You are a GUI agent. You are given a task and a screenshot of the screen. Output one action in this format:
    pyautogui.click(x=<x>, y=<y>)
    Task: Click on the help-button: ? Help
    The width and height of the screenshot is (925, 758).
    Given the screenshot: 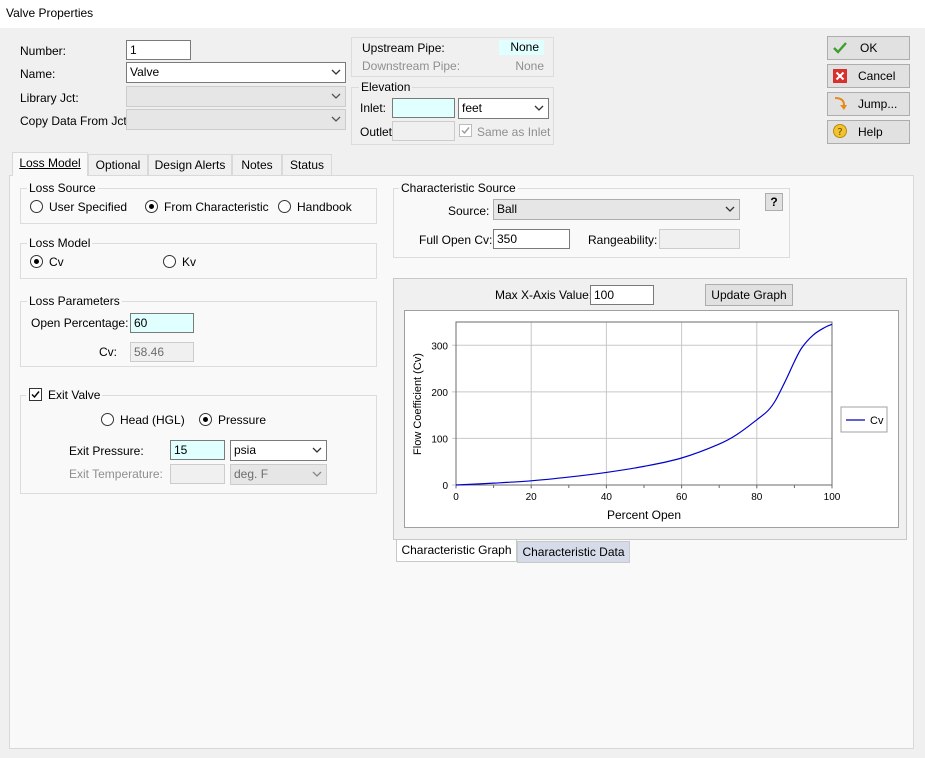 What is the action you would take?
    pyautogui.click(x=868, y=132)
    